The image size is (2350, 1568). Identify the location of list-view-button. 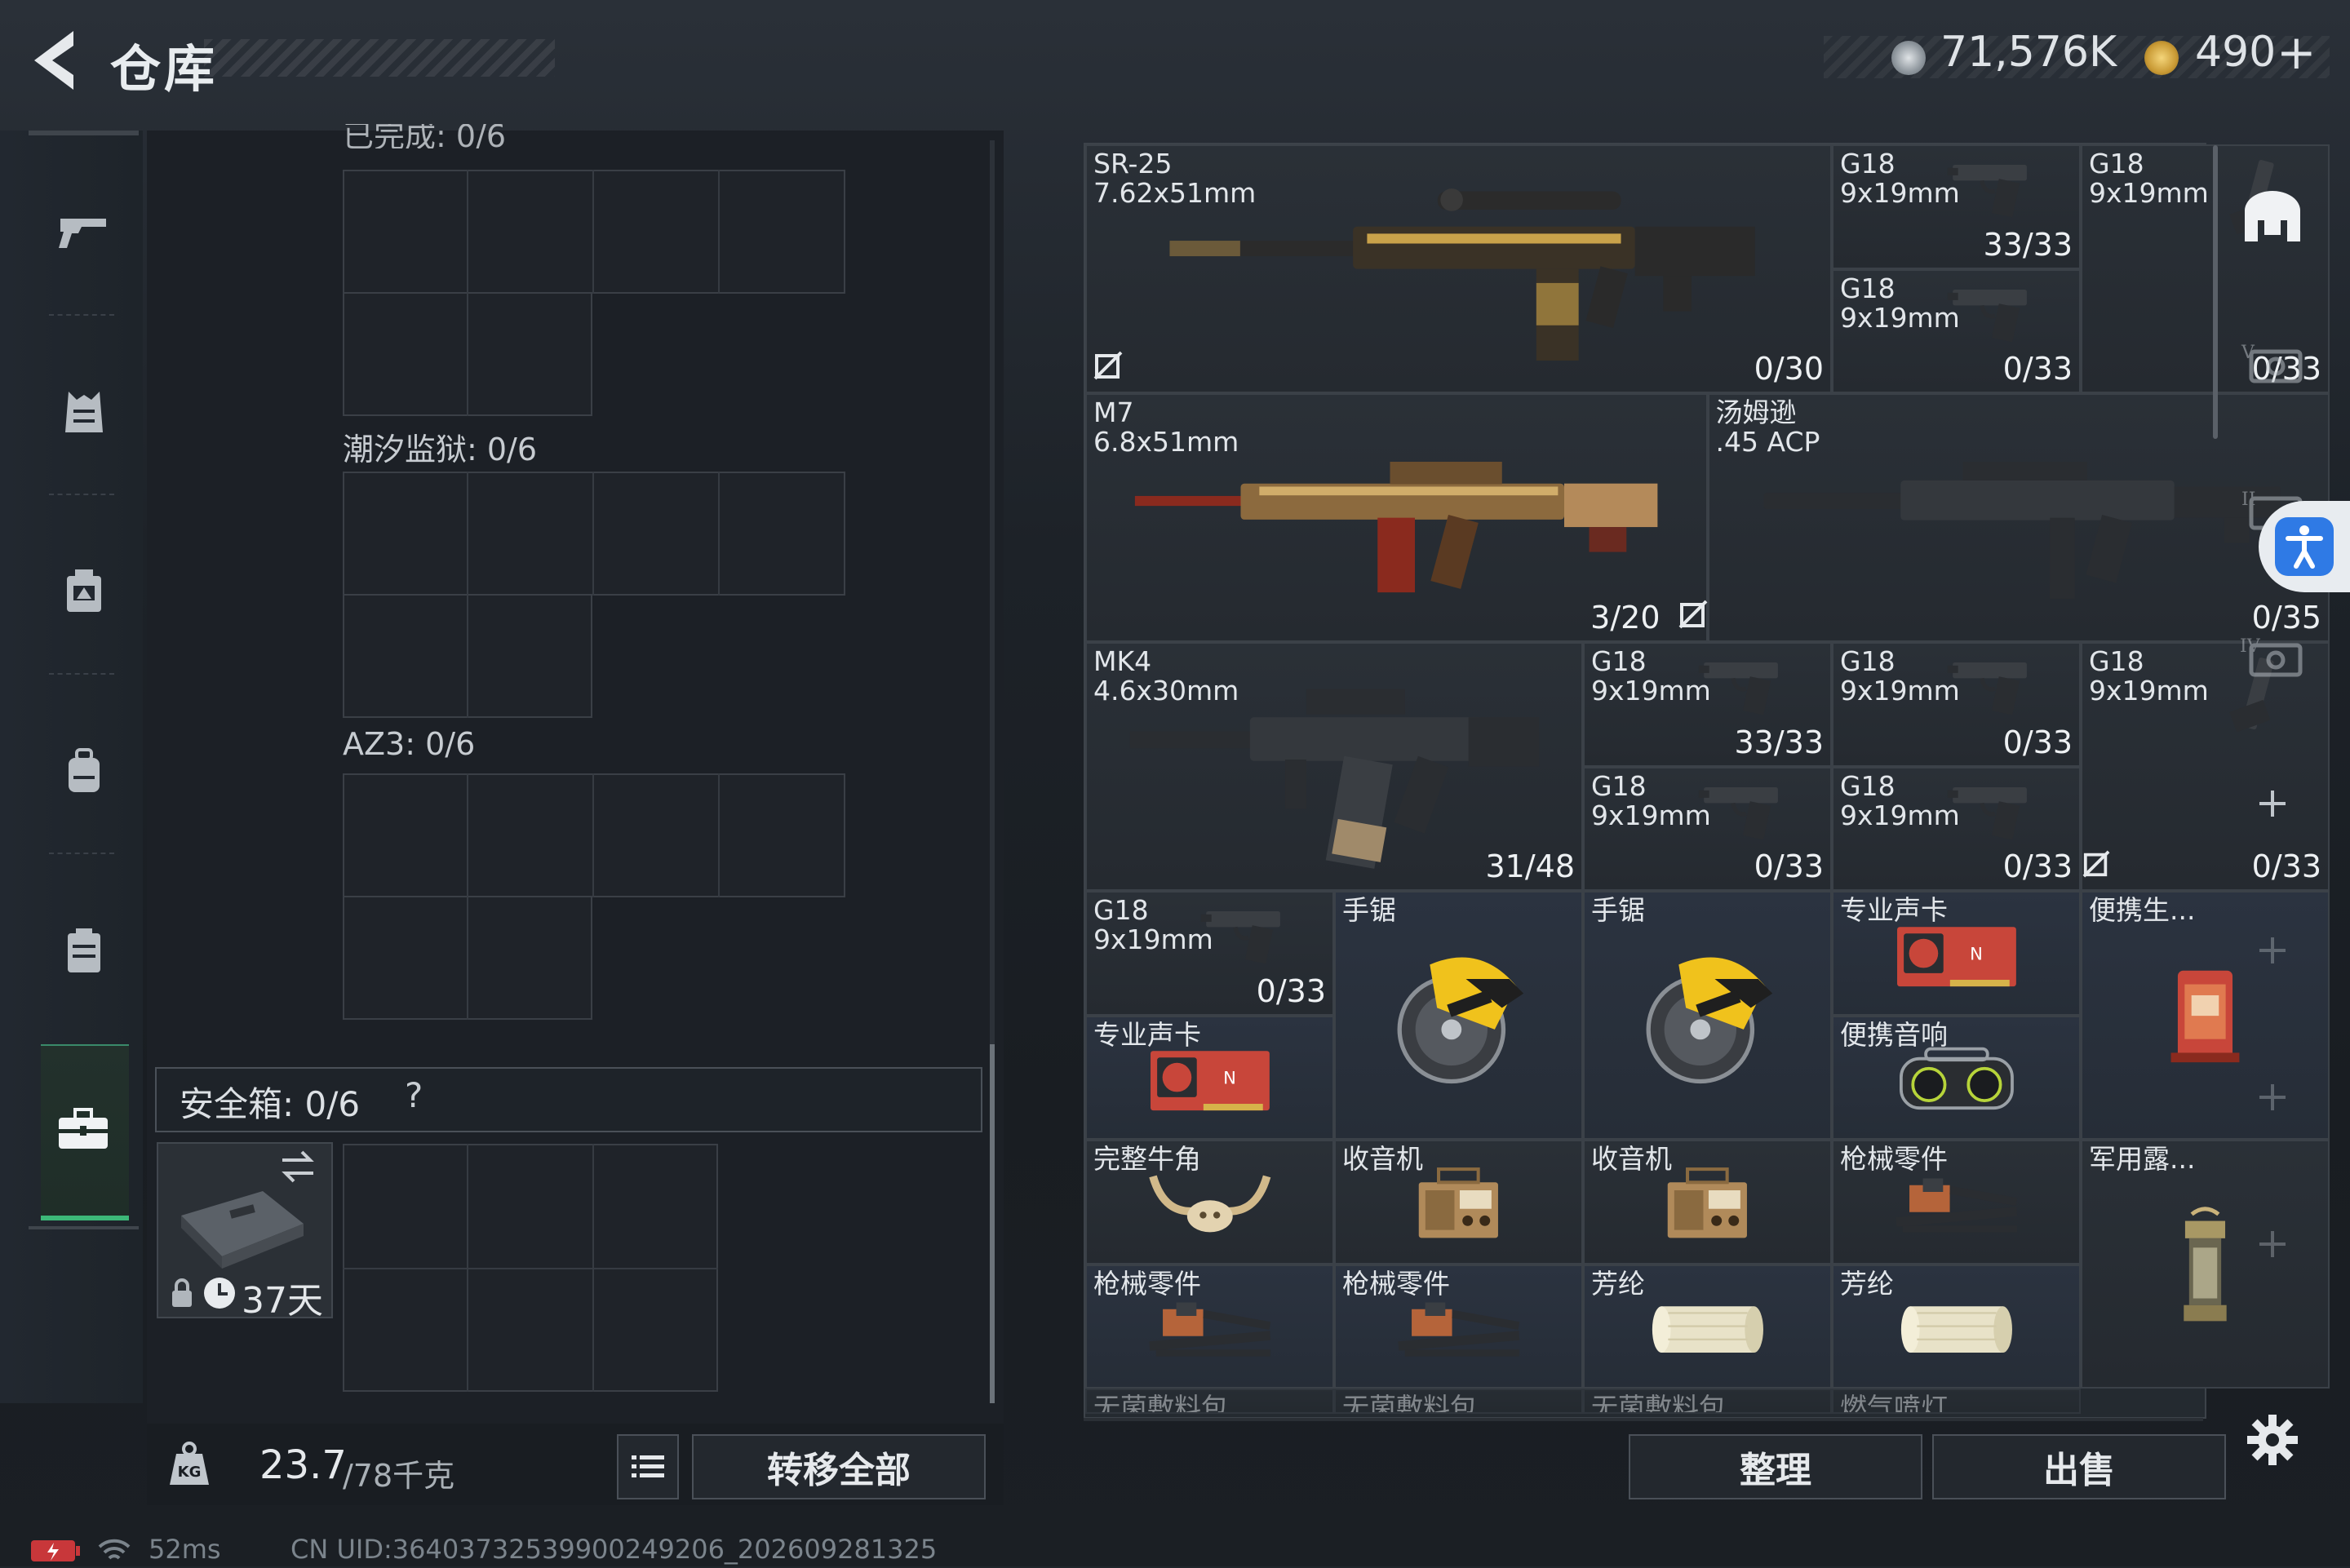
(648, 1466).